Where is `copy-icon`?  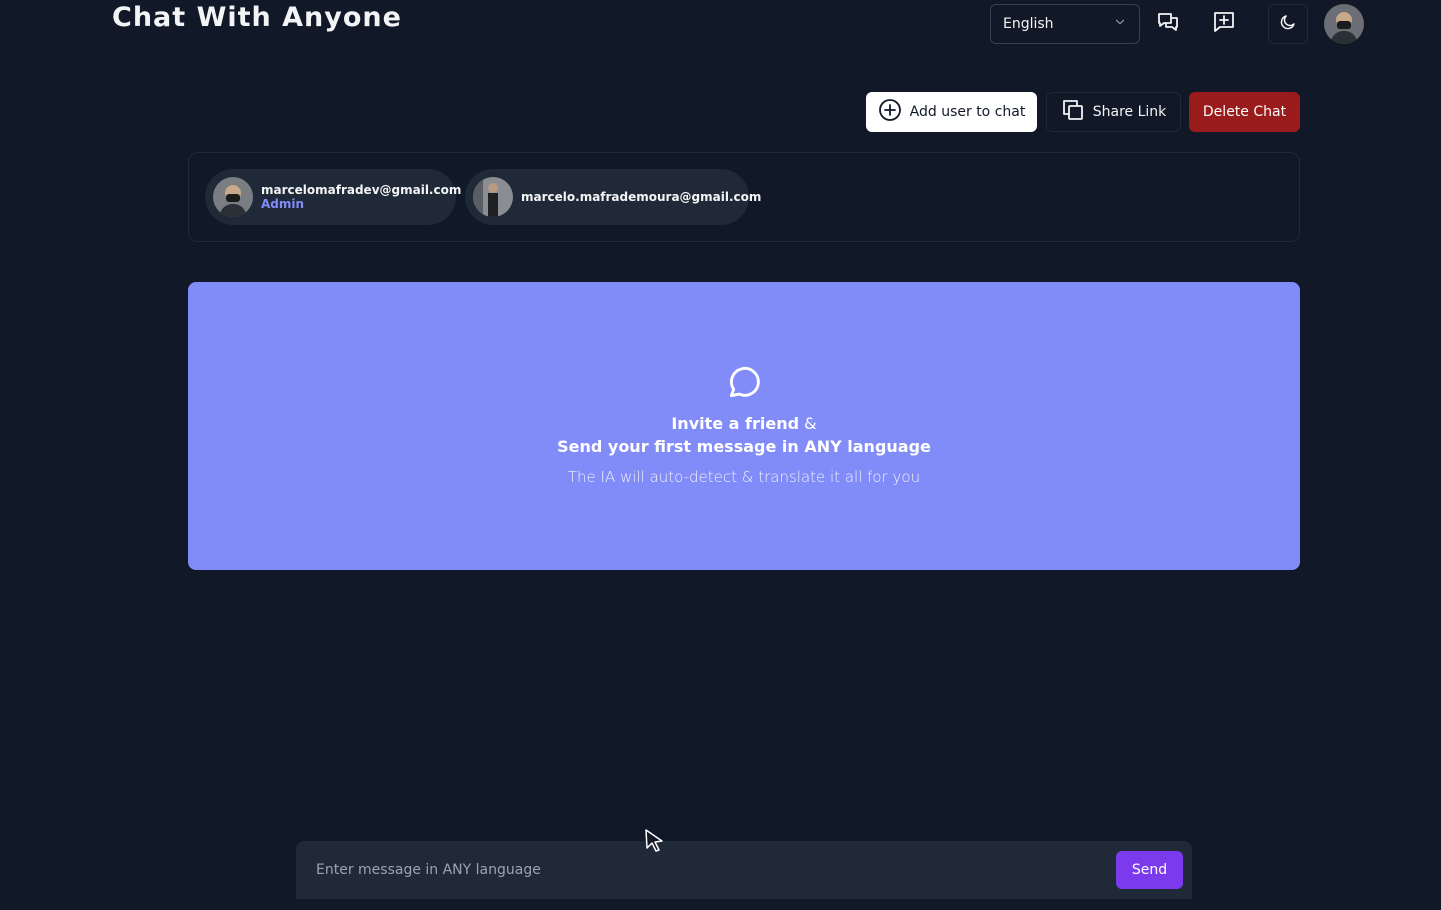 copy-icon is located at coordinates (1073, 112).